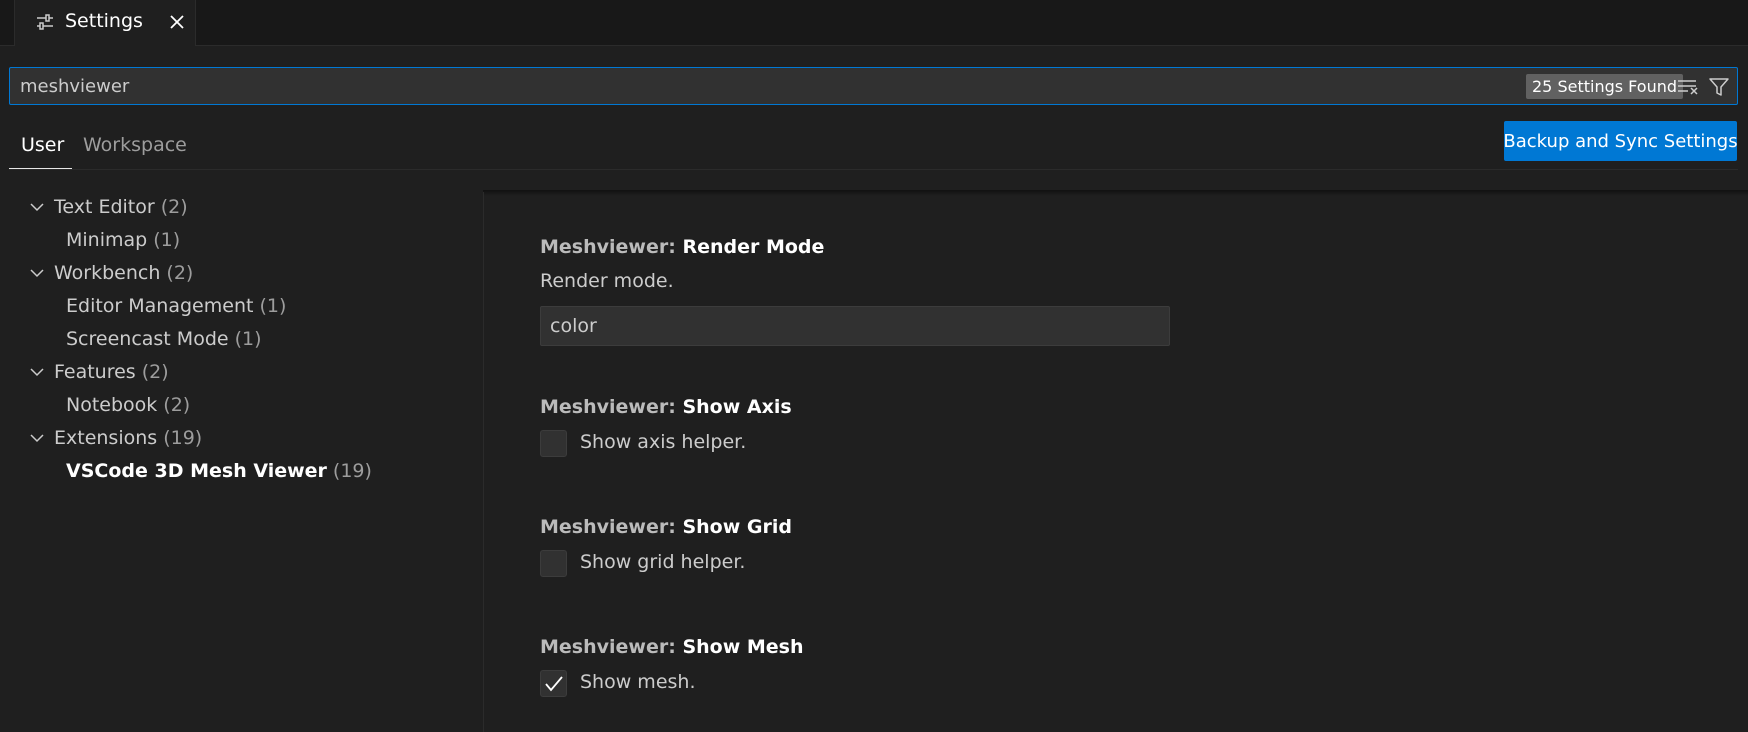 Image resolution: width=1748 pixels, height=732 pixels. Describe the element at coordinates (553, 443) in the screenshot. I see `show-axis-checkbox` at that location.